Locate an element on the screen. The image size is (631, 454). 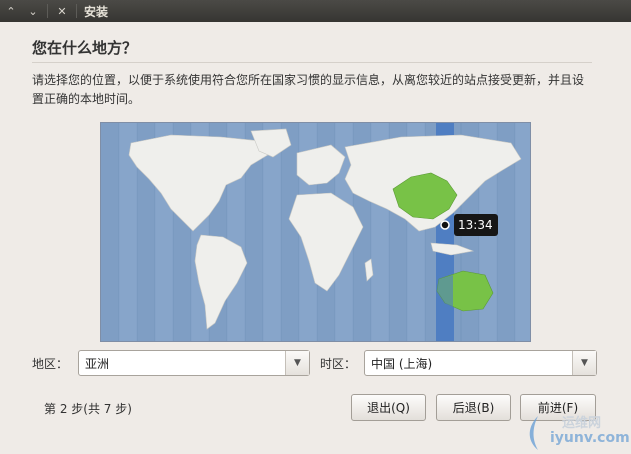
timezone-label: 时区： is located at coordinates (338, 364).